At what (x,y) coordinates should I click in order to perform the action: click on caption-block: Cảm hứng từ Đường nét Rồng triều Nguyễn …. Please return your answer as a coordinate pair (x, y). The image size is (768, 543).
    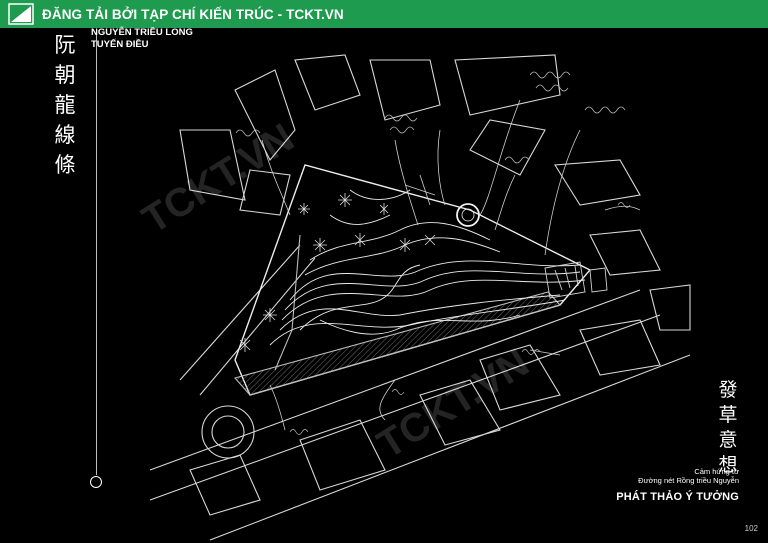
    Looking at the image, I should click on (677, 485).